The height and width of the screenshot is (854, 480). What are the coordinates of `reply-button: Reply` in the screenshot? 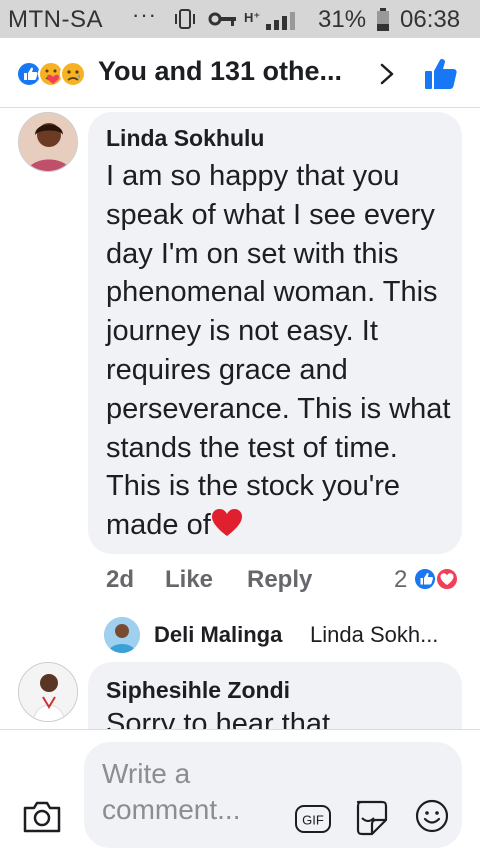 It's located at (279, 580).